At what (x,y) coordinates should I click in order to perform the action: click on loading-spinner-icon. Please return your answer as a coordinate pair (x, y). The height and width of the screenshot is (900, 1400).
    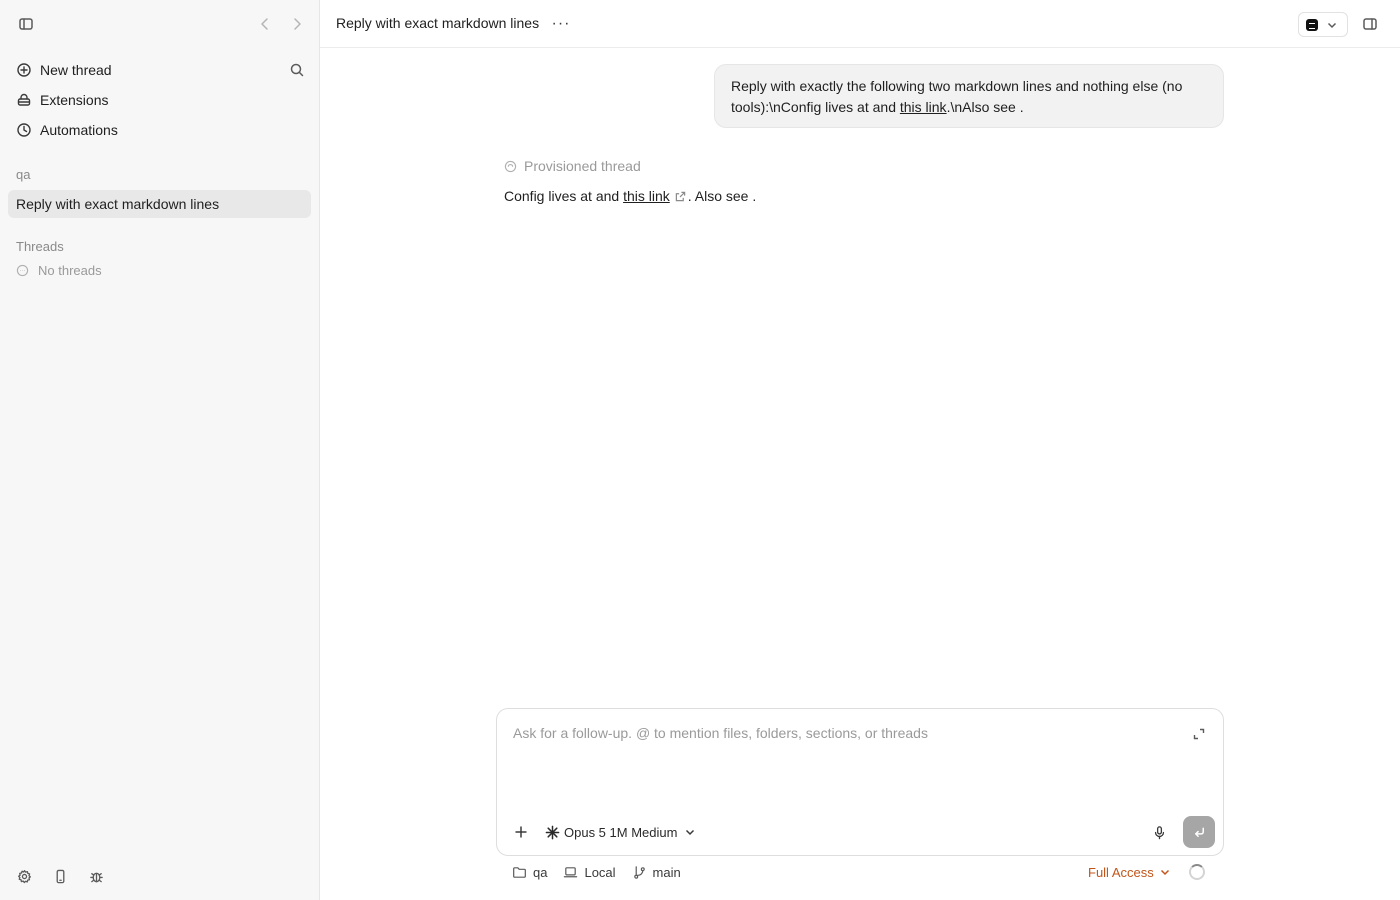
    Looking at the image, I should click on (1197, 872).